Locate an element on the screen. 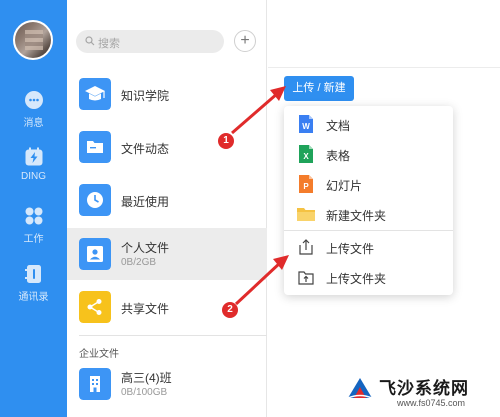  watermark: 飞沙系统网 www.fs0745.com is located at coordinates (420, 393).